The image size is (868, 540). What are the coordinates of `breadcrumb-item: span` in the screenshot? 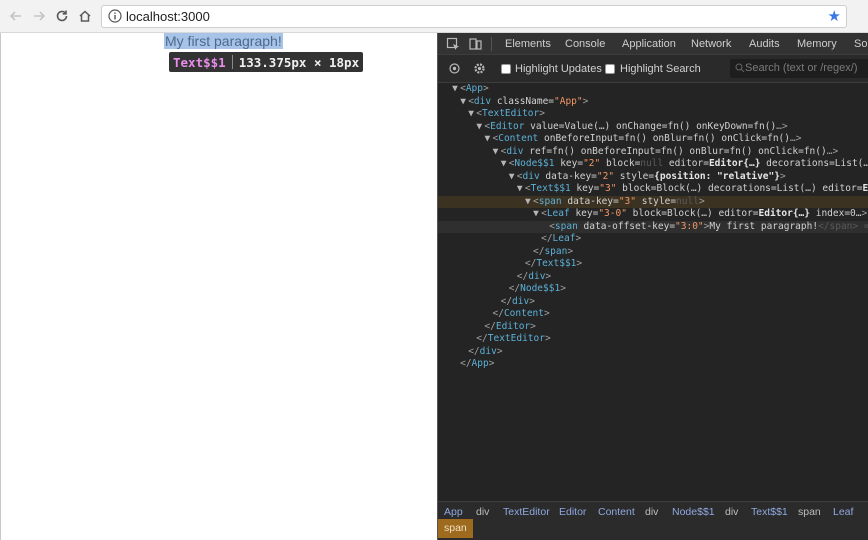 It's located at (809, 512).